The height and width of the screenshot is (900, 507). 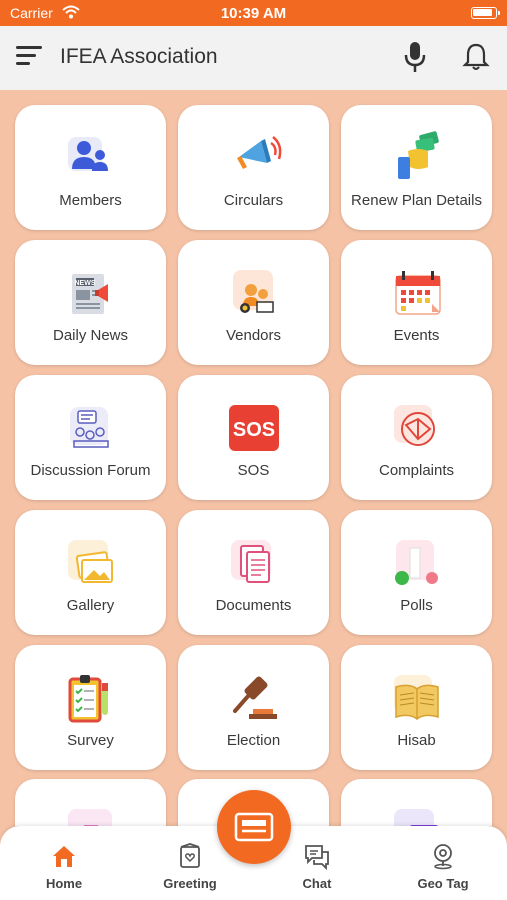 What do you see at coordinates (443, 883) in the screenshot?
I see `nav-label: Geo Tag` at bounding box center [443, 883].